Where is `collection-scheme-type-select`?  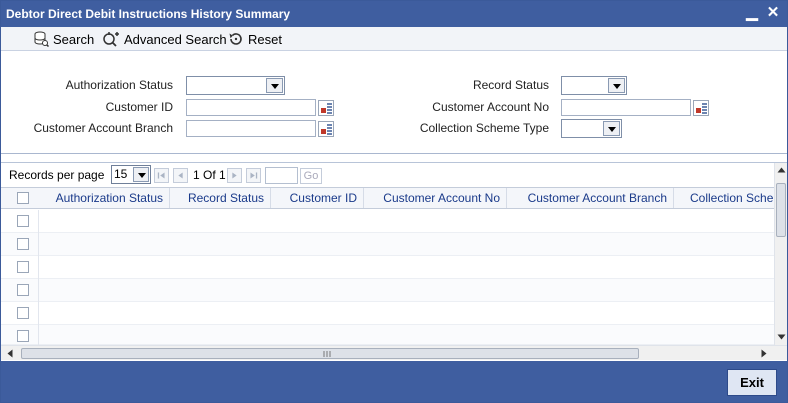
collection-scheme-type-select is located at coordinates (591, 128).